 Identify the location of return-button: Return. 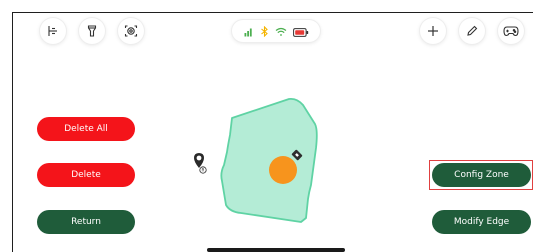
(86, 222).